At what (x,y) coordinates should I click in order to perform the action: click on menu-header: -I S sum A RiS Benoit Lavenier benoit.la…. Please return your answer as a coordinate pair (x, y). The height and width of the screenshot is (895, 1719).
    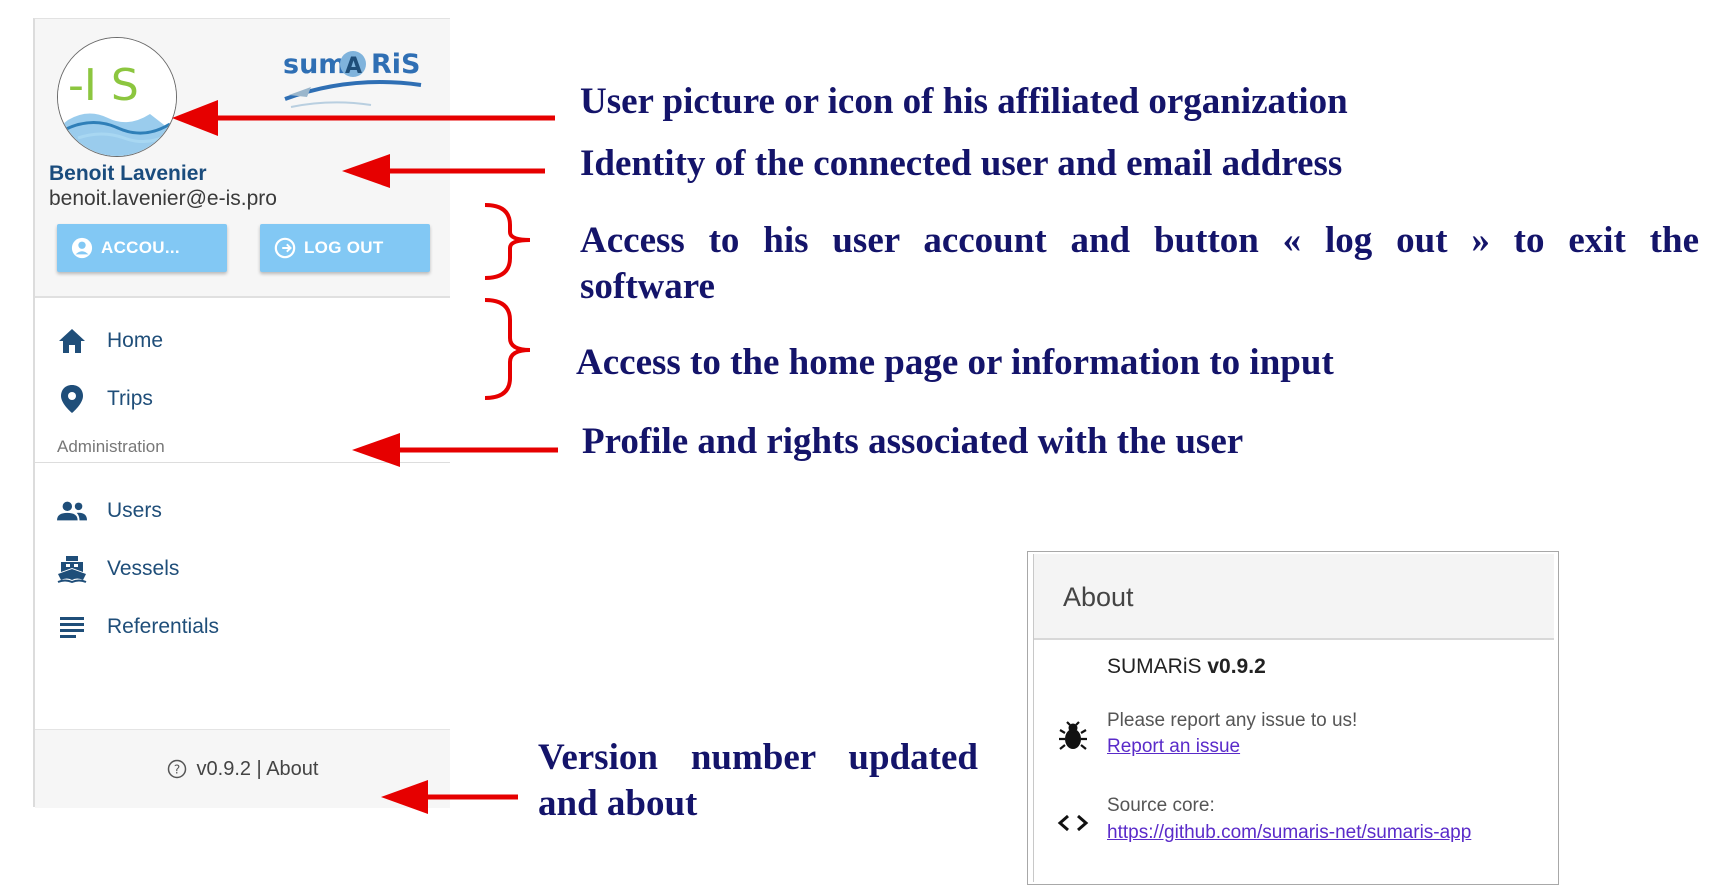
    Looking at the image, I should click on (242, 158).